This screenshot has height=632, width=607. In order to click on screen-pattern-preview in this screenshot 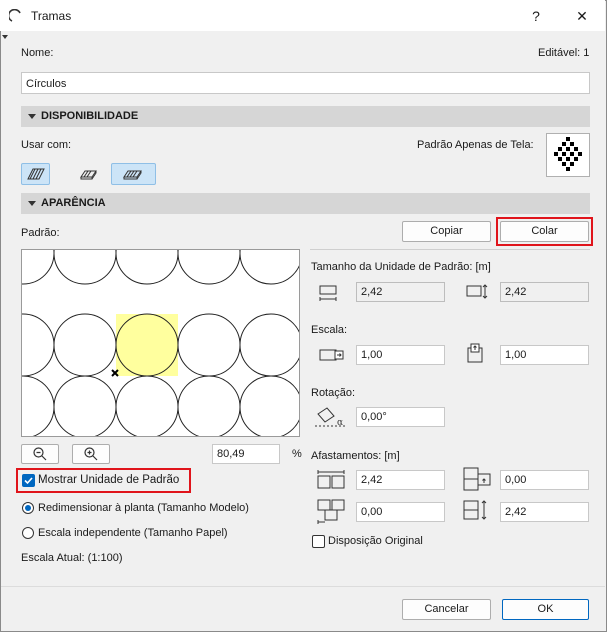, I will do `click(568, 155)`.